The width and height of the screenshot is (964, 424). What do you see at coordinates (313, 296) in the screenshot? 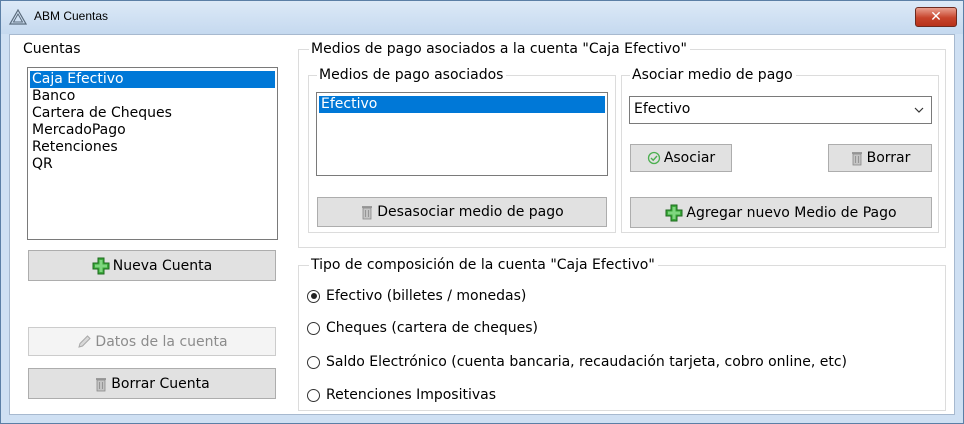
I see `radio-button-checked` at bounding box center [313, 296].